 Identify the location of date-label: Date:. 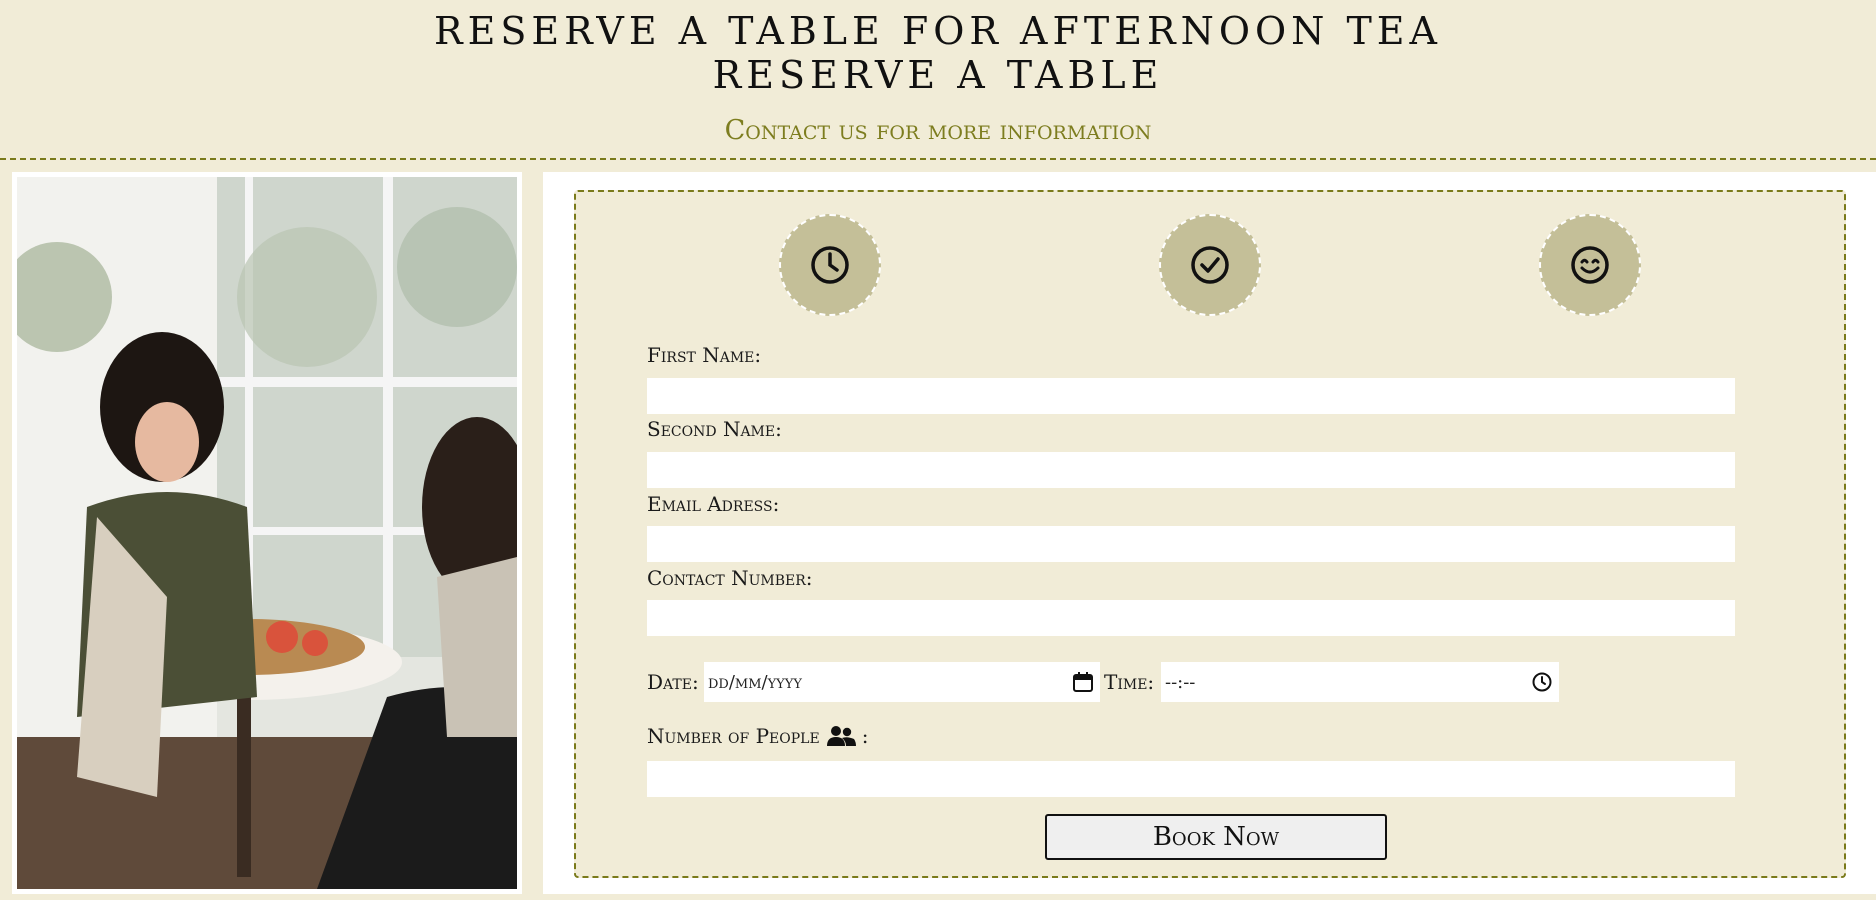
(673, 682).